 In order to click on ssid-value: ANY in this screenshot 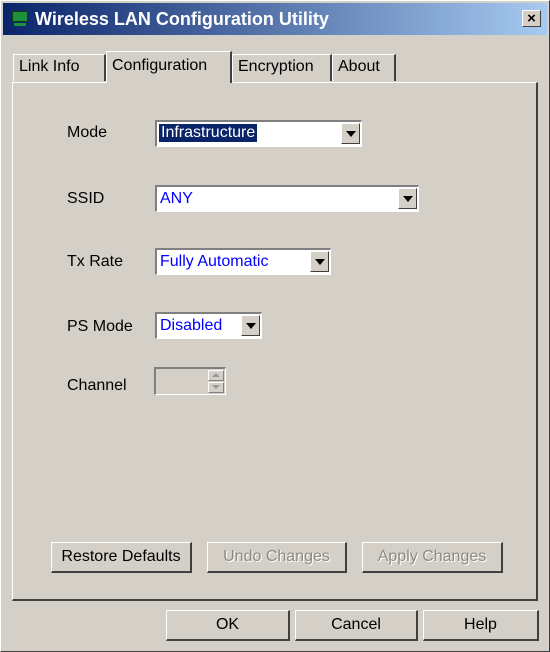, I will do `click(176, 198)`.